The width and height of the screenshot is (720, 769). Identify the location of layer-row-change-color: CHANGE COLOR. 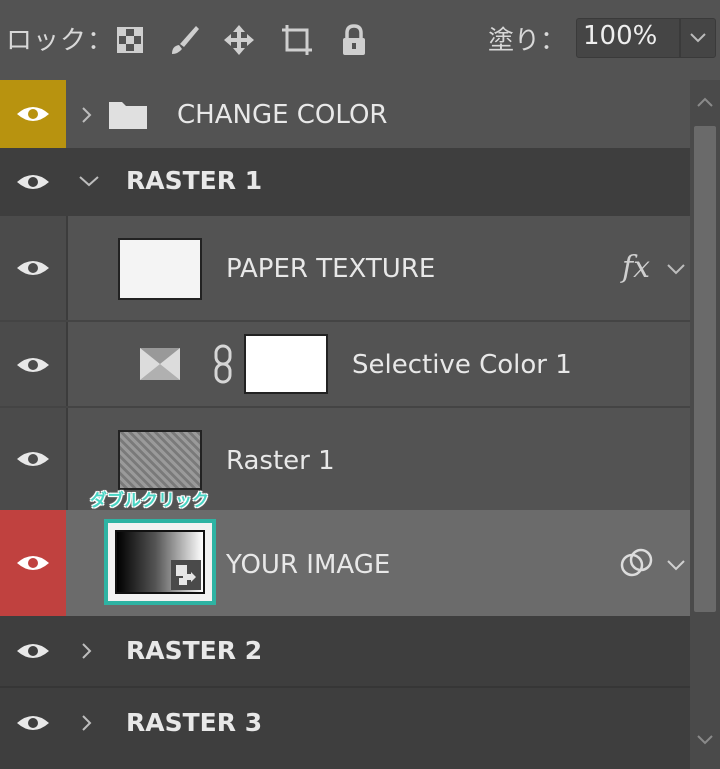
(345, 114).